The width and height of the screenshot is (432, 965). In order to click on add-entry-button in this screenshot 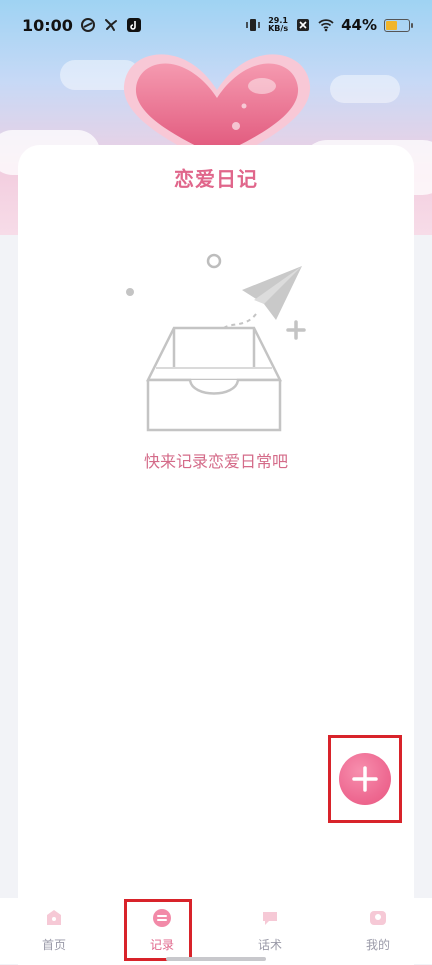, I will do `click(365, 779)`.